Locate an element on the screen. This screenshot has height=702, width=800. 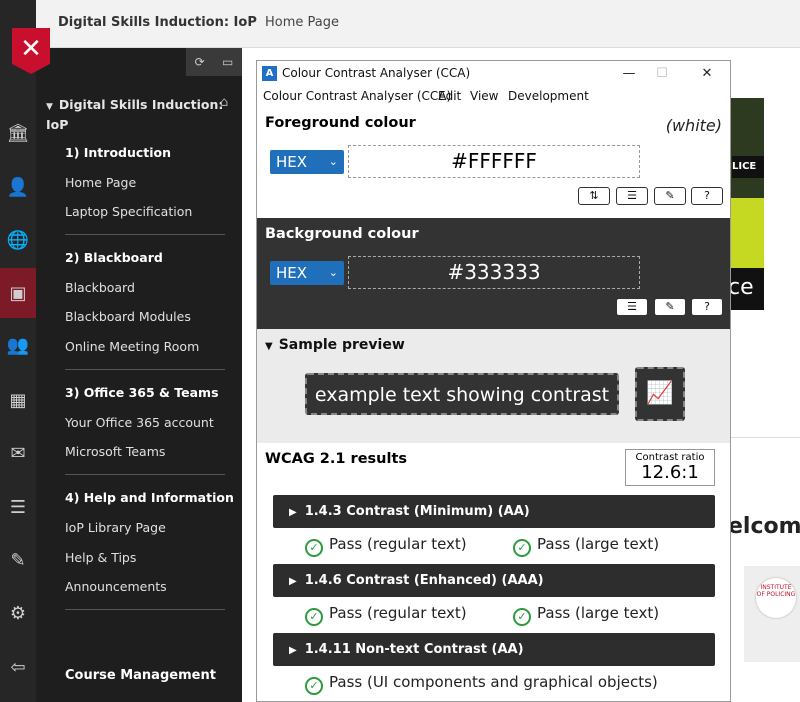
contrast-ratio-box: Contrast ratio 12.6:1 is located at coordinates (670, 467).